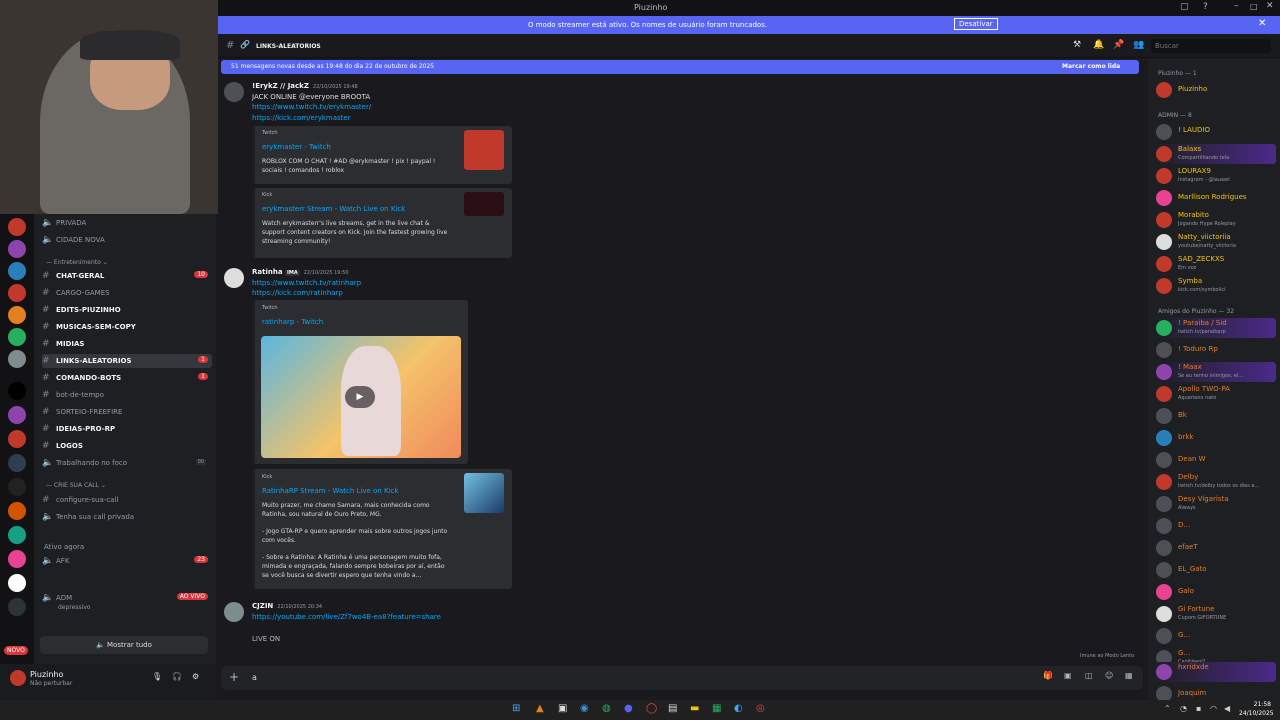  What do you see at coordinates (1184, 7) in the screenshot?
I see `inbox-icon: ▢` at bounding box center [1184, 7].